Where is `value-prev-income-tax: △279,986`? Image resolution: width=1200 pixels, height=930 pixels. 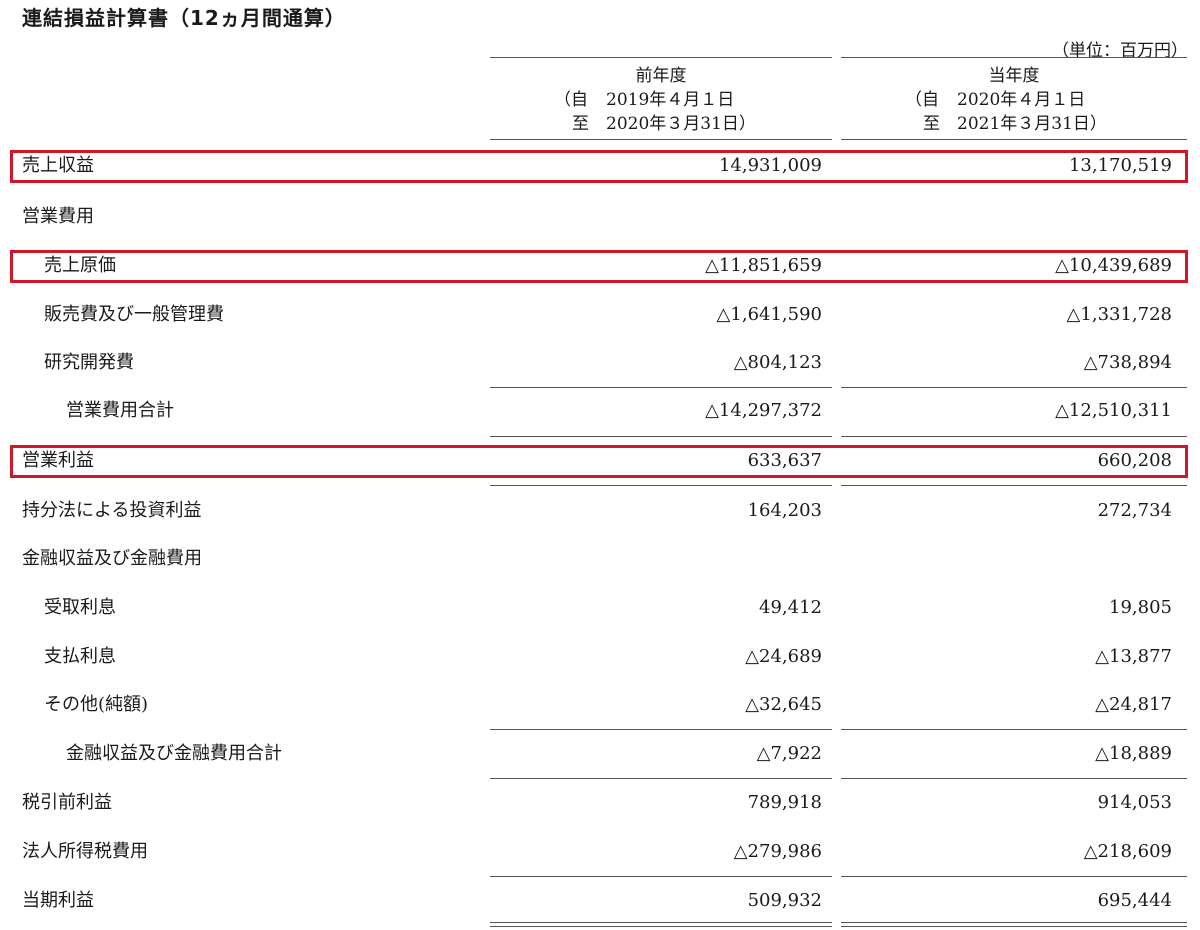 value-prev-income-tax: △279,986 is located at coordinates (777, 851).